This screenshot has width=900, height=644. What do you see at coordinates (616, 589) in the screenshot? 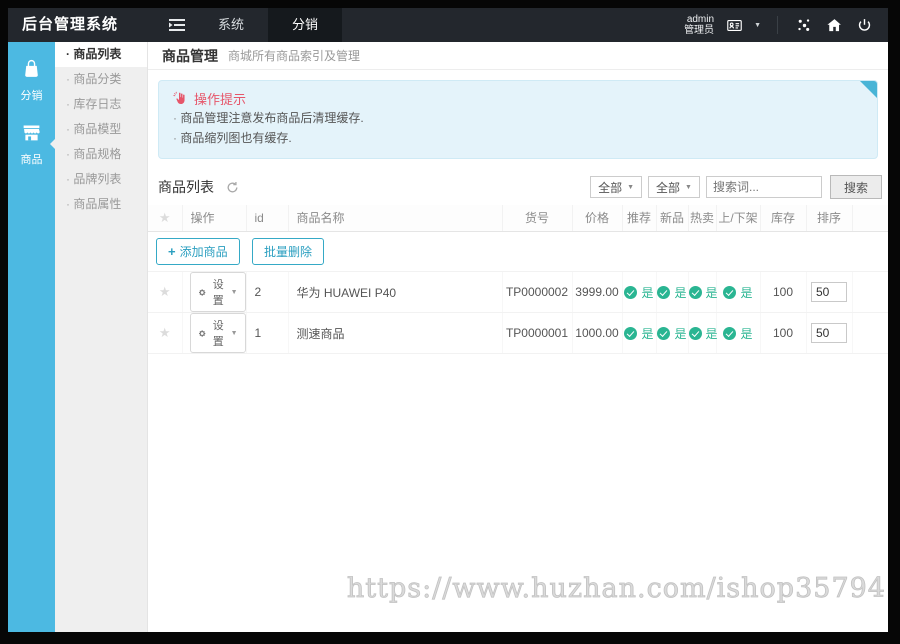
I see `watermark-text: https://www.huzhan.com/ishop35794` at bounding box center [616, 589].